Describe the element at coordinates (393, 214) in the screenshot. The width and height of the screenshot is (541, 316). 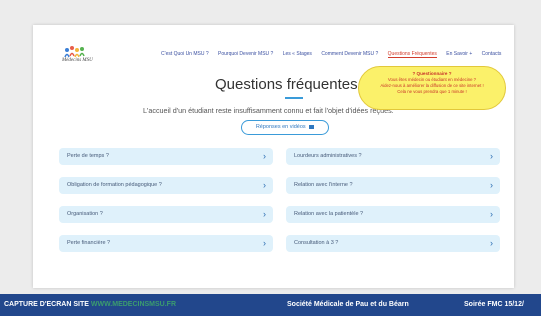
I see `faq-relation-patientele: Relation avec la patientèle ? ›` at that location.